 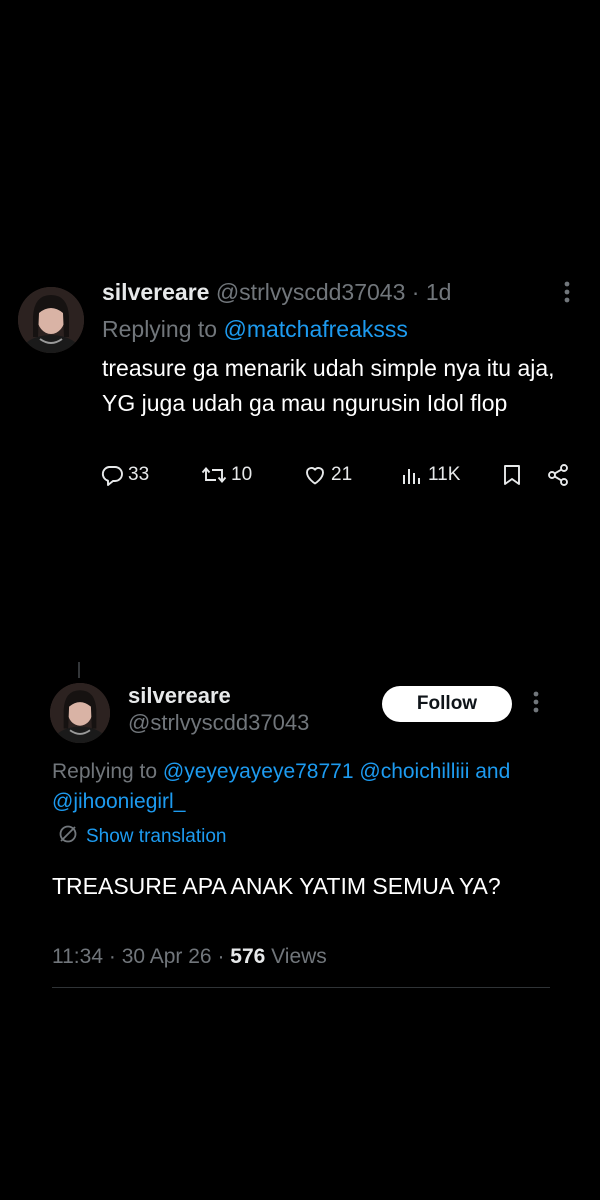 I want to click on date: 30 Apr 26, so click(x=167, y=956).